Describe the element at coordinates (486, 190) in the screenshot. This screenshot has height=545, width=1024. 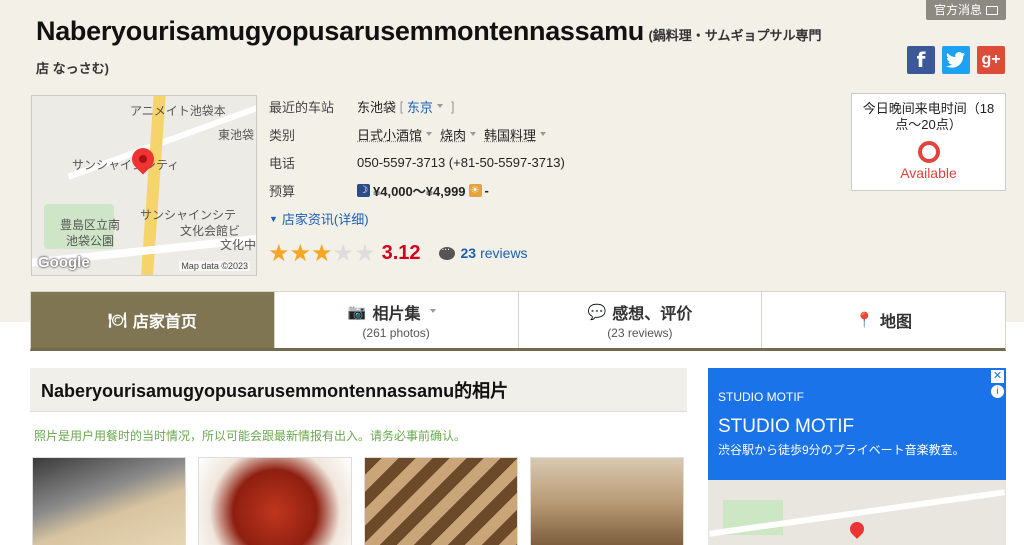
I see `lunch-budget: -` at that location.